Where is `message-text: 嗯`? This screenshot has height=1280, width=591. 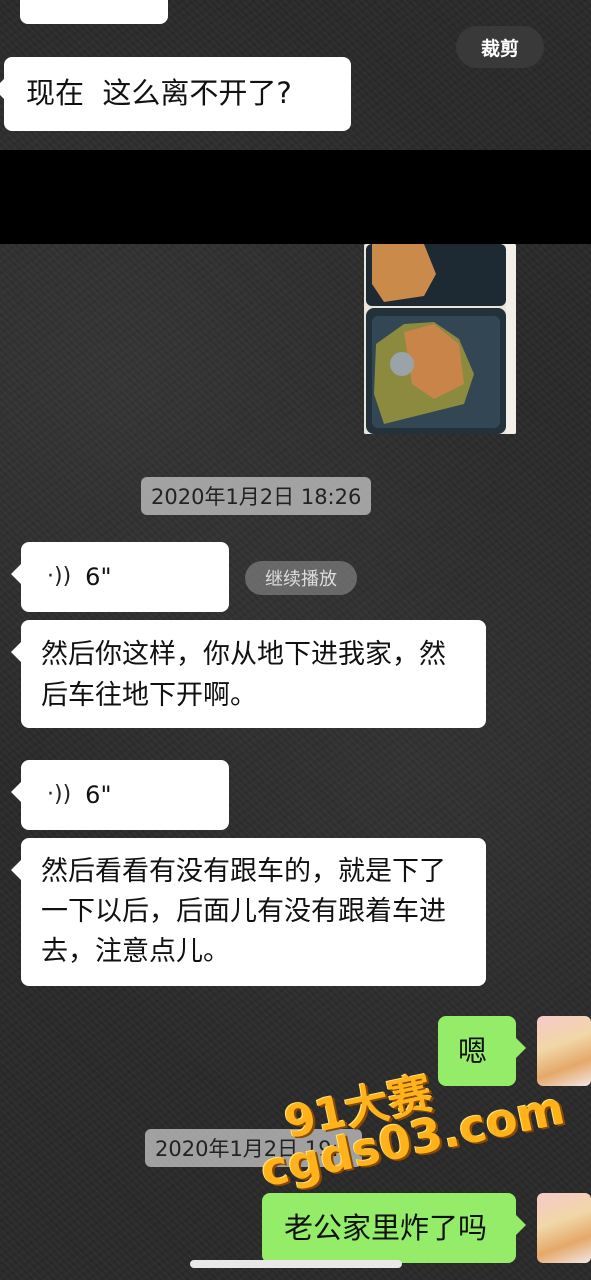
message-text: 嗯 is located at coordinates (473, 1051).